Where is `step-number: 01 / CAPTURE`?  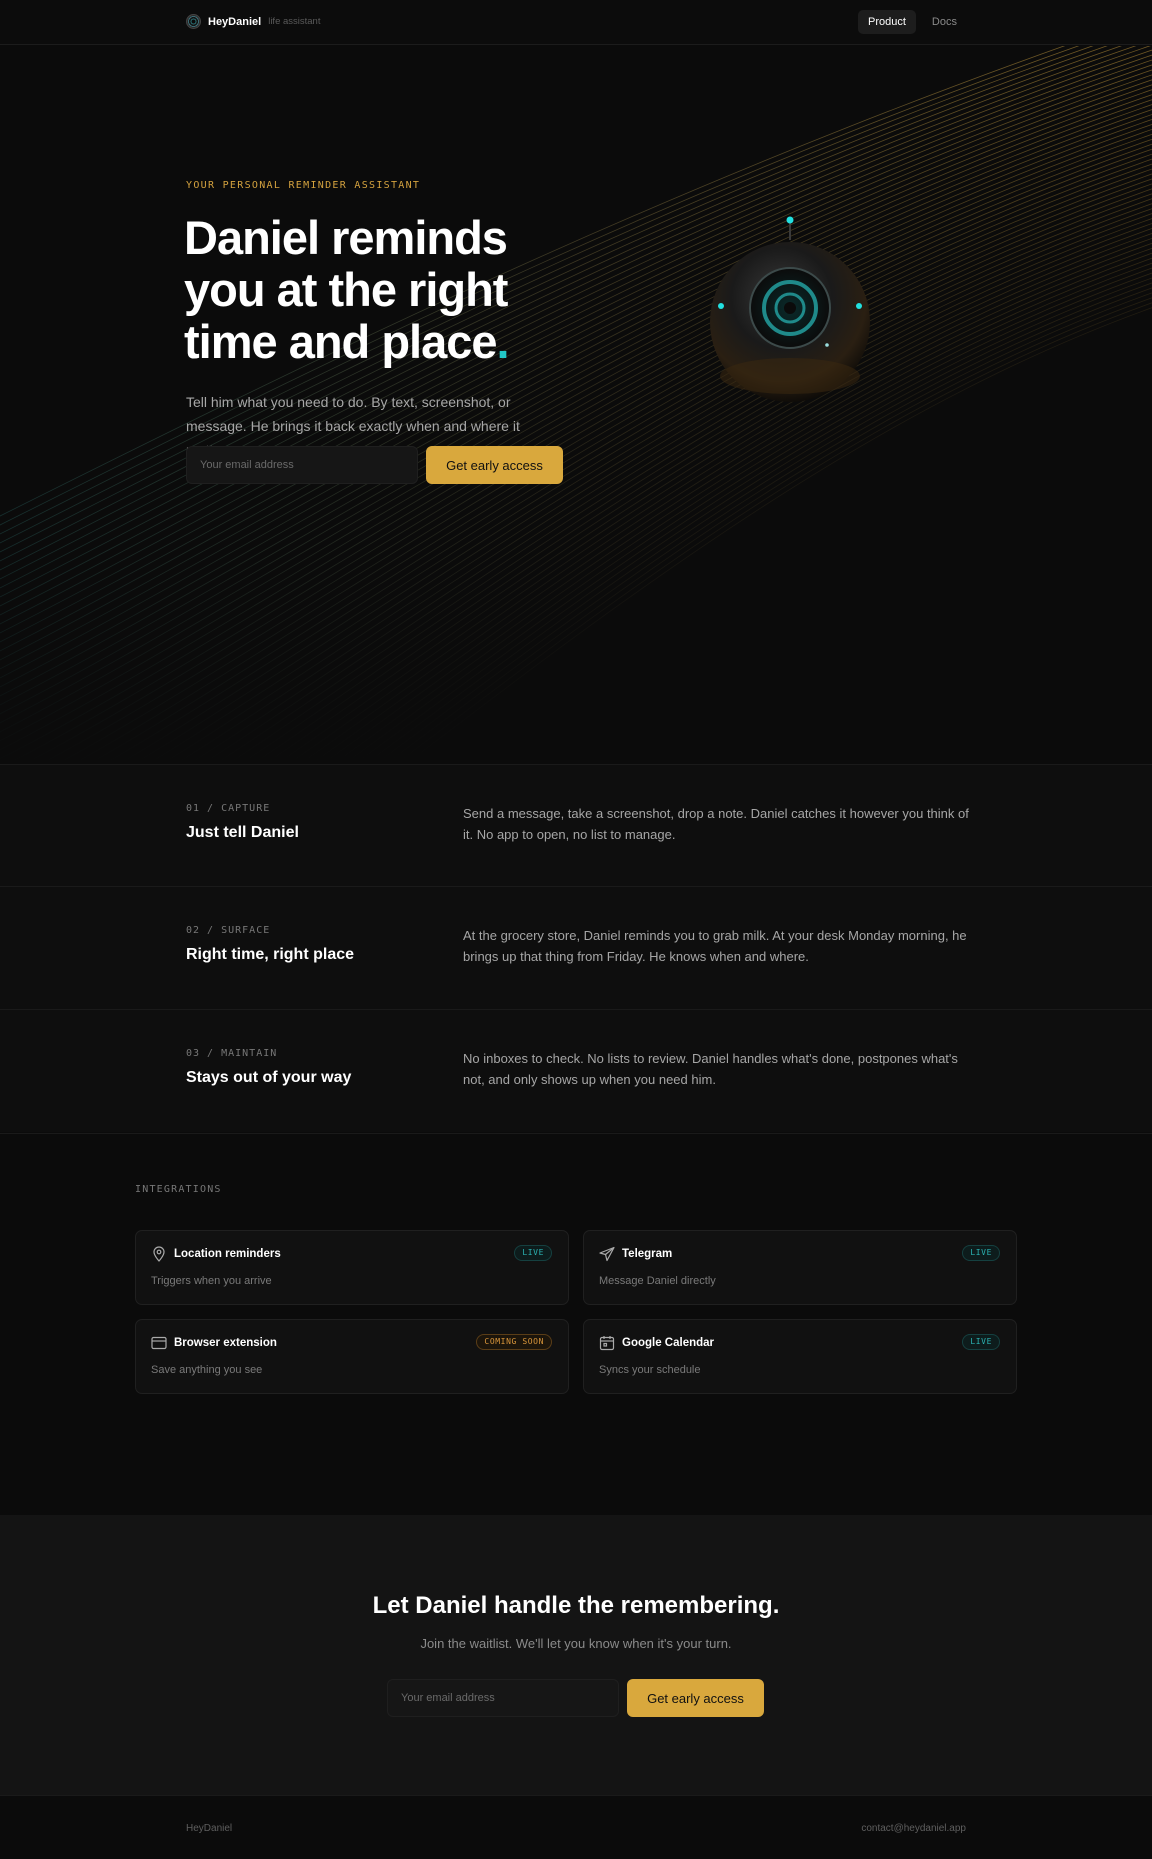
step-number: 01 / CAPTURE is located at coordinates (228, 808).